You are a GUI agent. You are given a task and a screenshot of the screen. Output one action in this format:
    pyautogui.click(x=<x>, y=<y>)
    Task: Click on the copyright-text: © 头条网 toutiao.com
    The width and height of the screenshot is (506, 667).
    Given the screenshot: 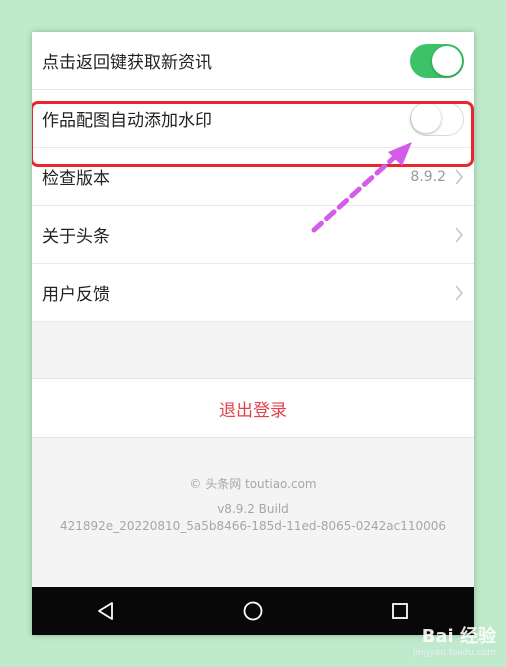 What is the action you would take?
    pyautogui.click(x=253, y=484)
    